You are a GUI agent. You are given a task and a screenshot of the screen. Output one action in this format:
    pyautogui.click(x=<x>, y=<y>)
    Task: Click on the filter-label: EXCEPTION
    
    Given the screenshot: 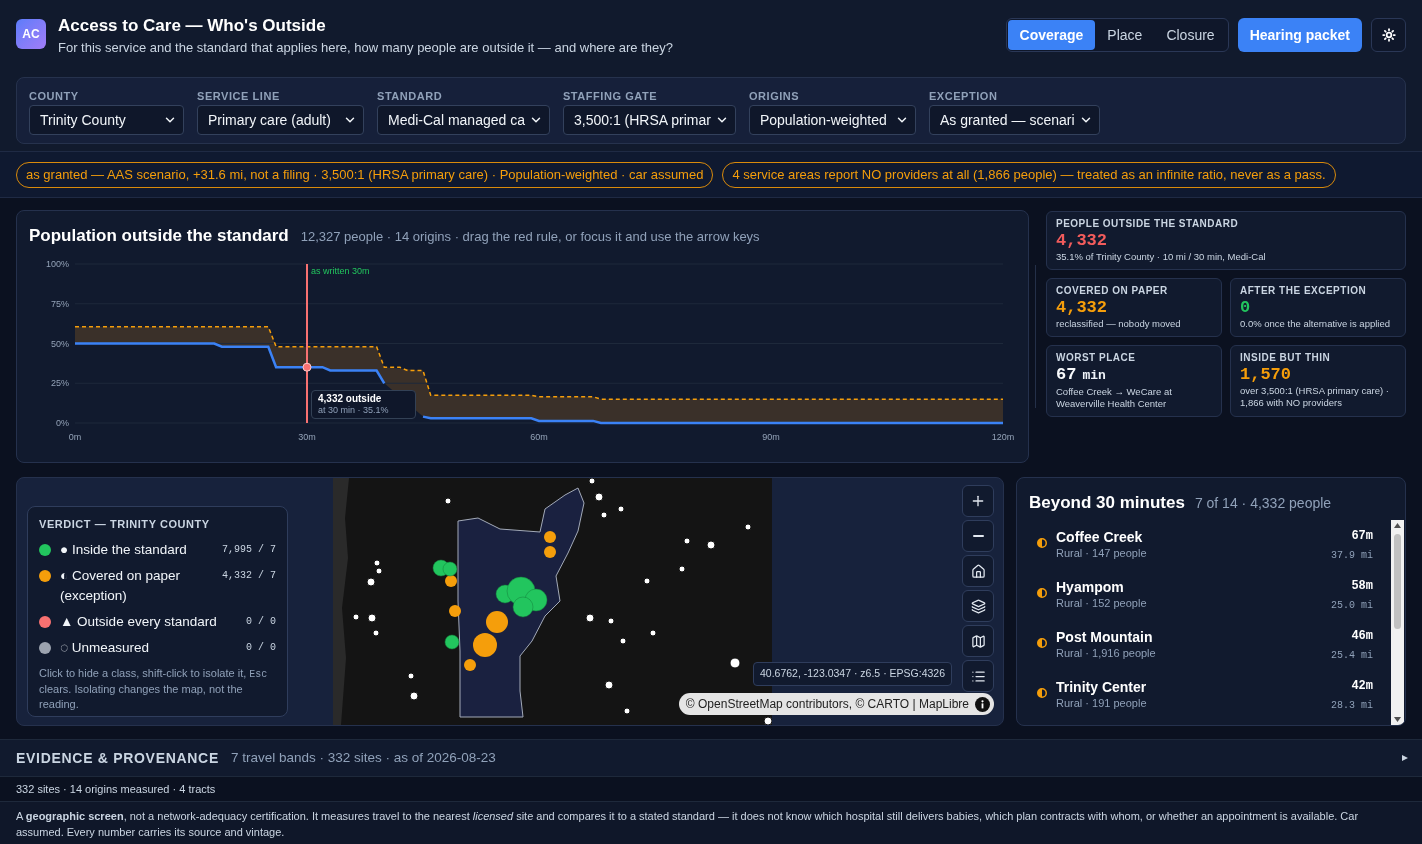 What is the action you would take?
    pyautogui.click(x=963, y=96)
    